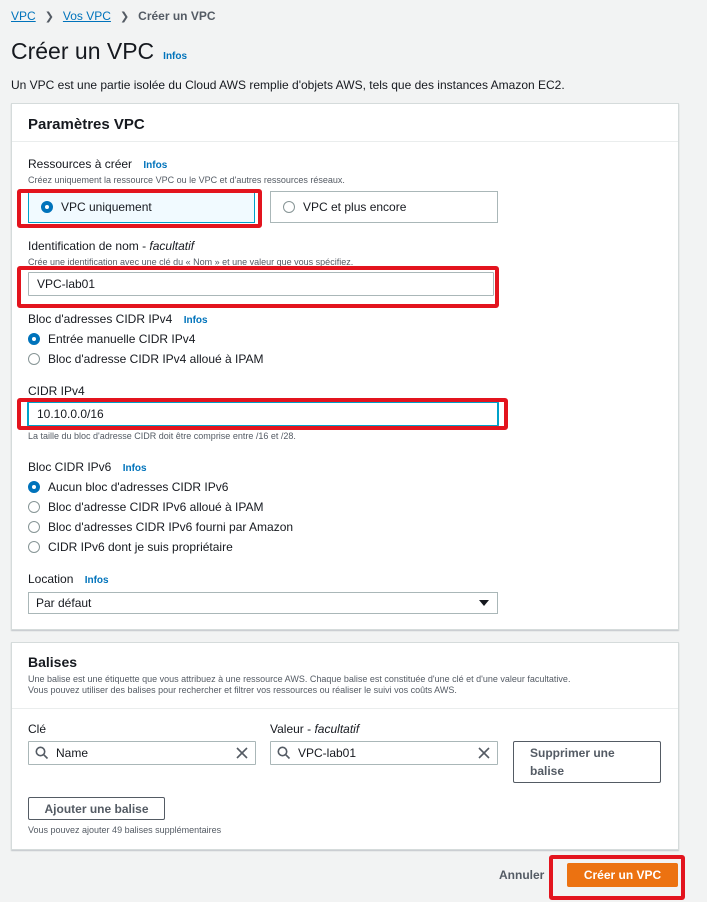 Image resolution: width=707 pixels, height=902 pixels. What do you see at coordinates (196, 320) in the screenshot?
I see `ipv4-block-info-link: Infos` at bounding box center [196, 320].